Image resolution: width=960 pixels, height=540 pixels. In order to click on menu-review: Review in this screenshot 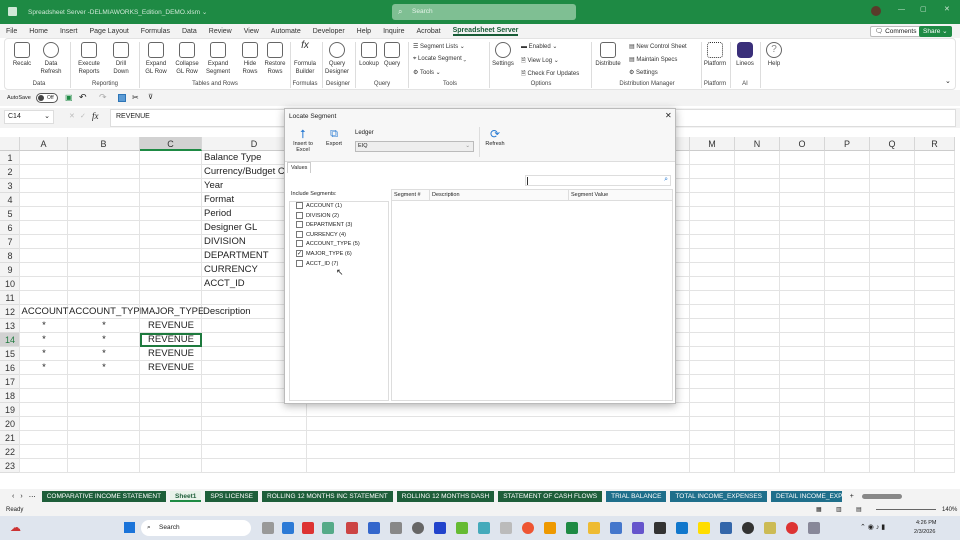, I will do `click(220, 31)`.